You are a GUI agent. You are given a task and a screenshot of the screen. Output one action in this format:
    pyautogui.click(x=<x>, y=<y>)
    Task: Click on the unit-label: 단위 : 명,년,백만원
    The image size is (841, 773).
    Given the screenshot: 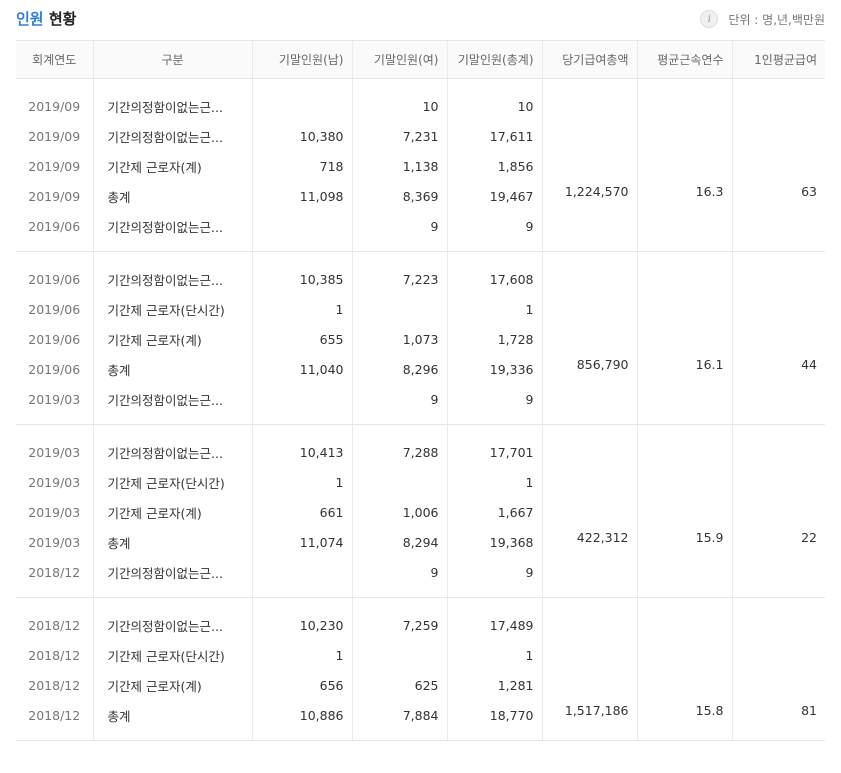 What is the action you would take?
    pyautogui.click(x=776, y=19)
    